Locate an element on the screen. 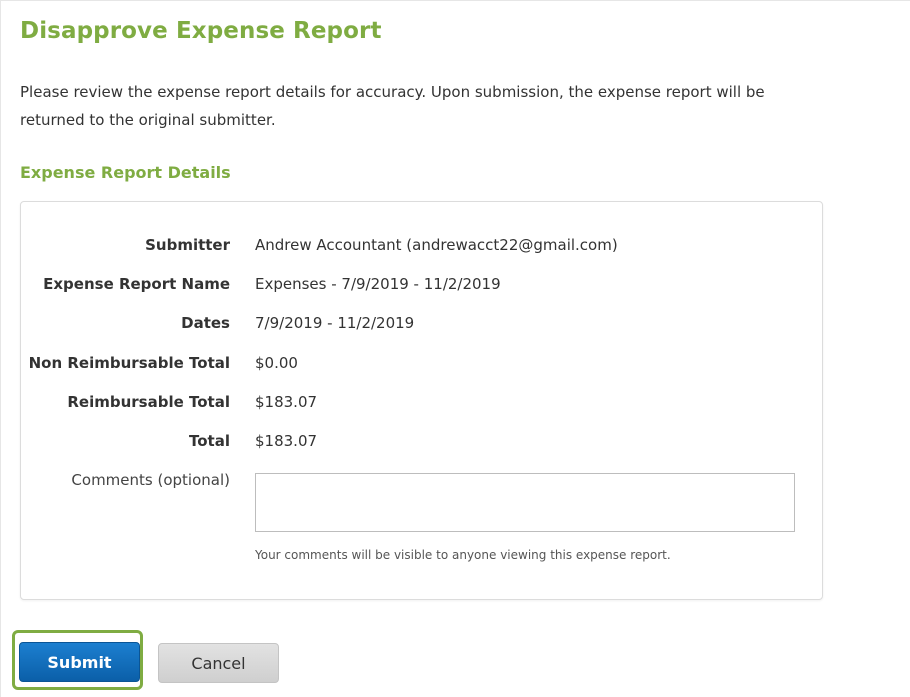 This screenshot has width=910, height=697. page-title: Disapprove Expense Report is located at coordinates (201, 31).